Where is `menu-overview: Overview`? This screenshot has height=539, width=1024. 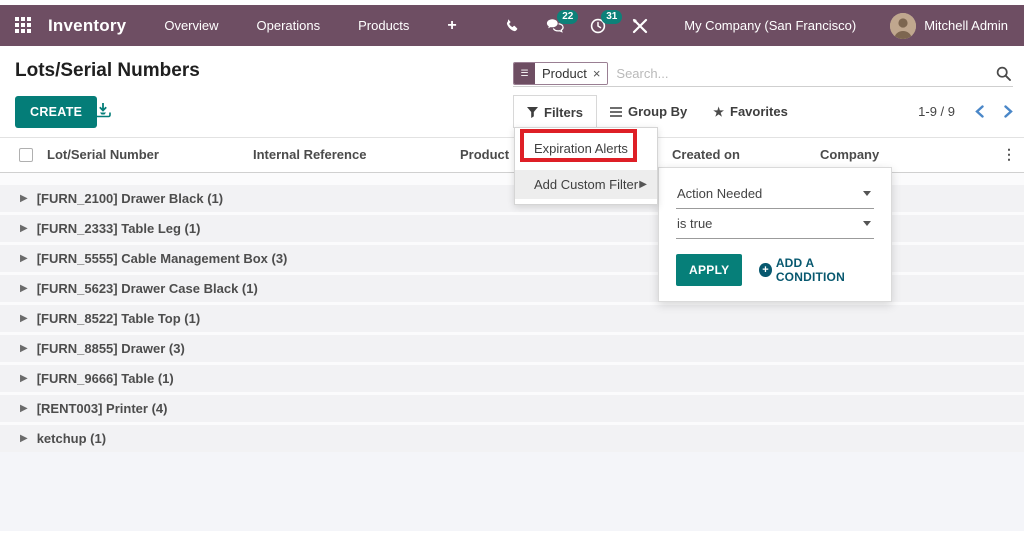
menu-overview: Overview is located at coordinates (191, 25).